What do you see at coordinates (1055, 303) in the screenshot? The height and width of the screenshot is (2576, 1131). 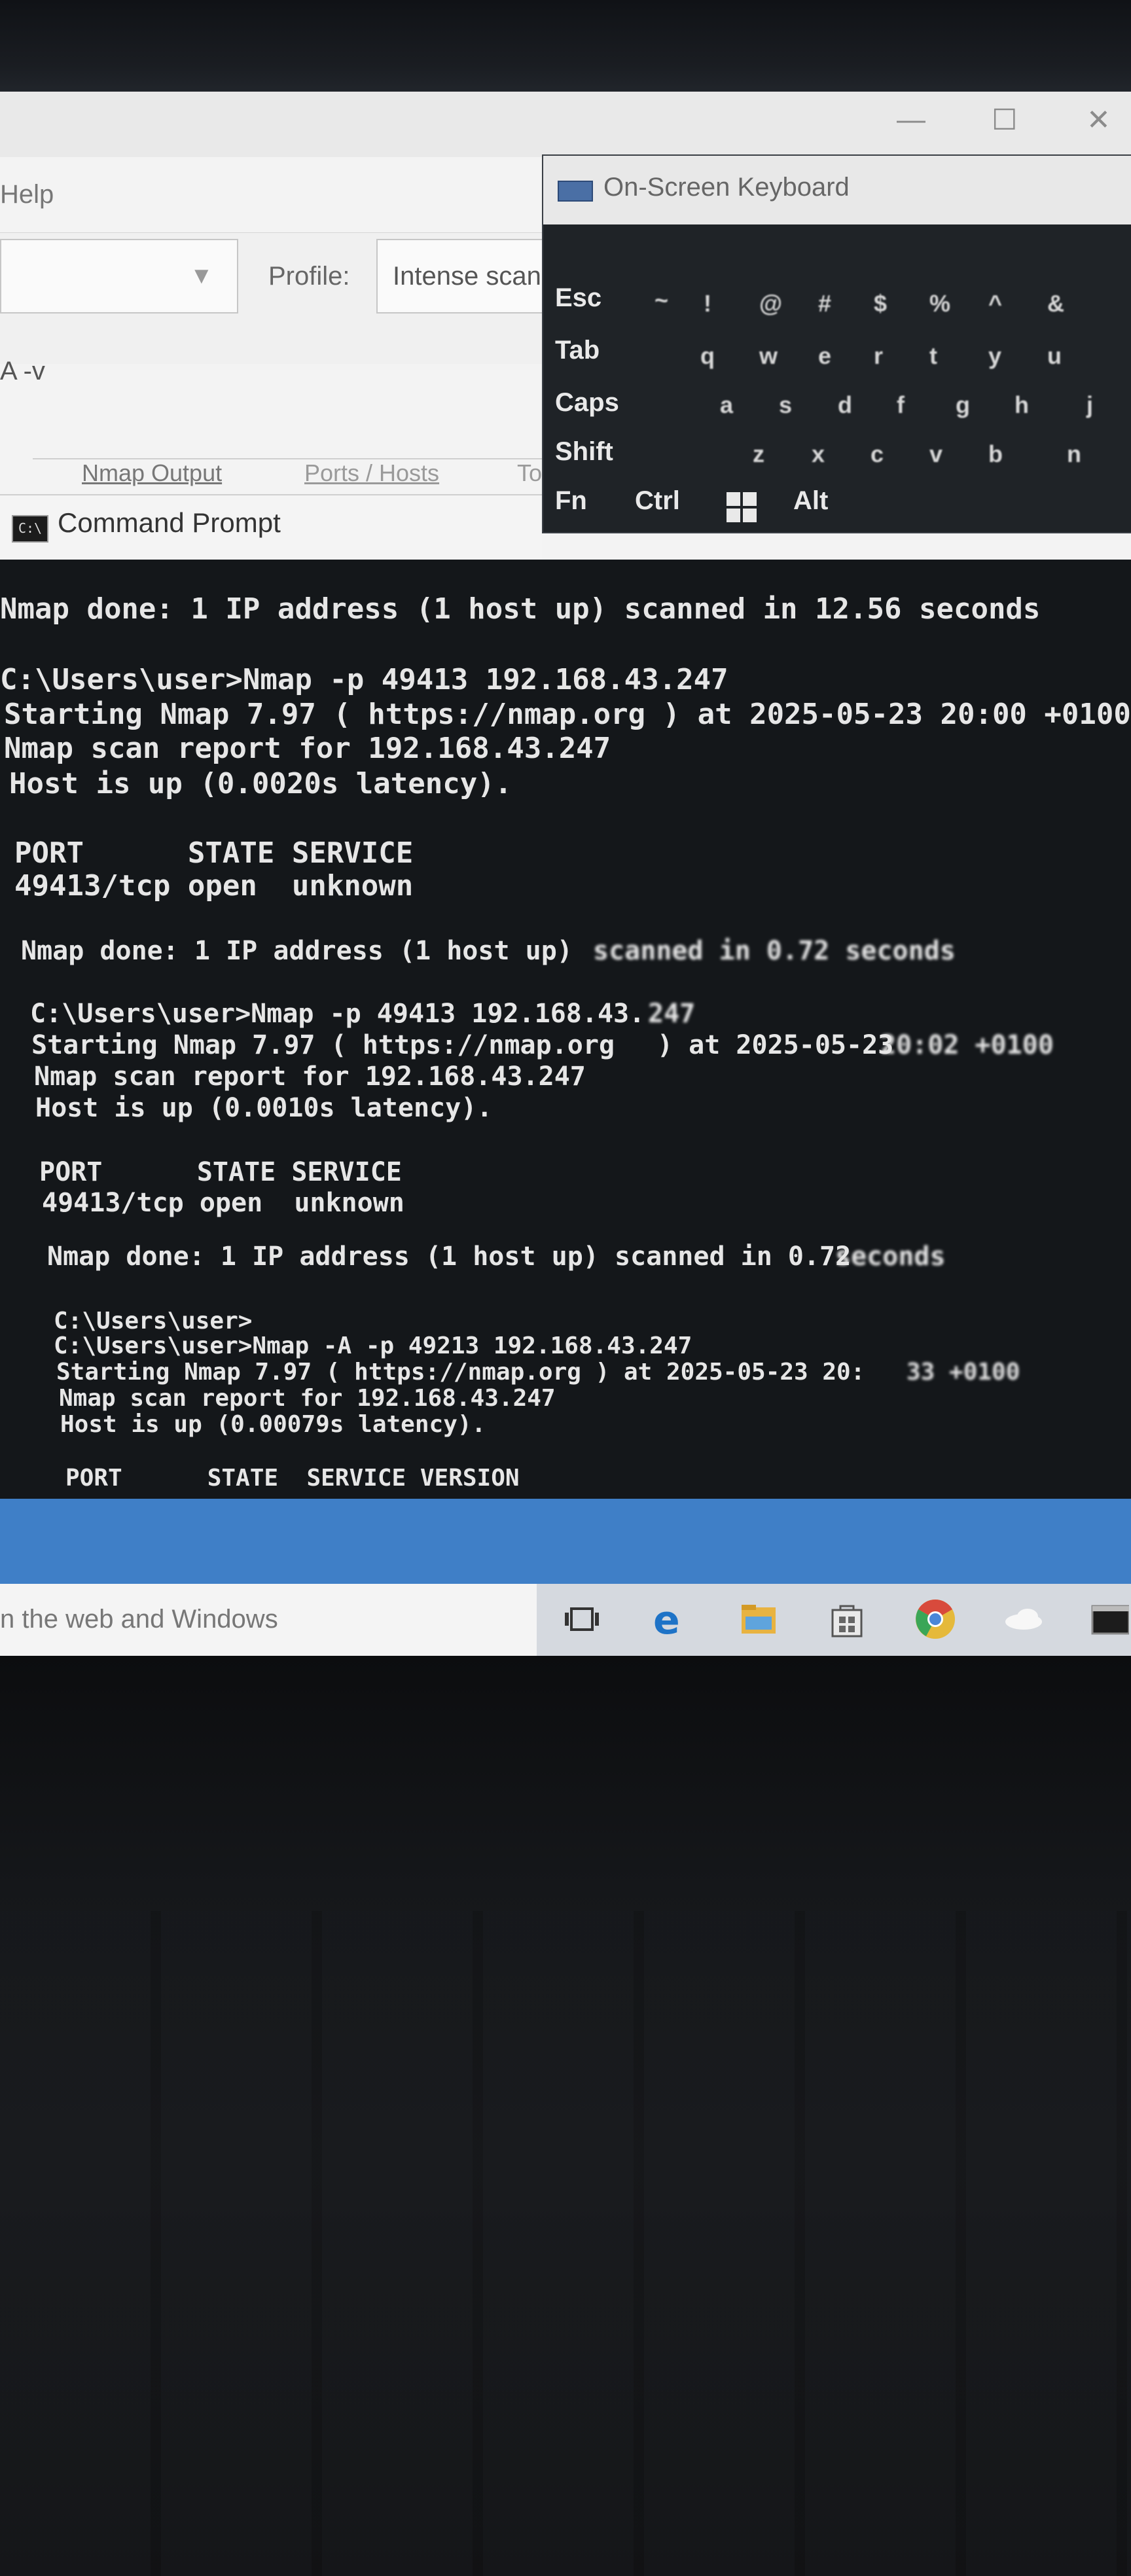 I see `key-blurred: &` at bounding box center [1055, 303].